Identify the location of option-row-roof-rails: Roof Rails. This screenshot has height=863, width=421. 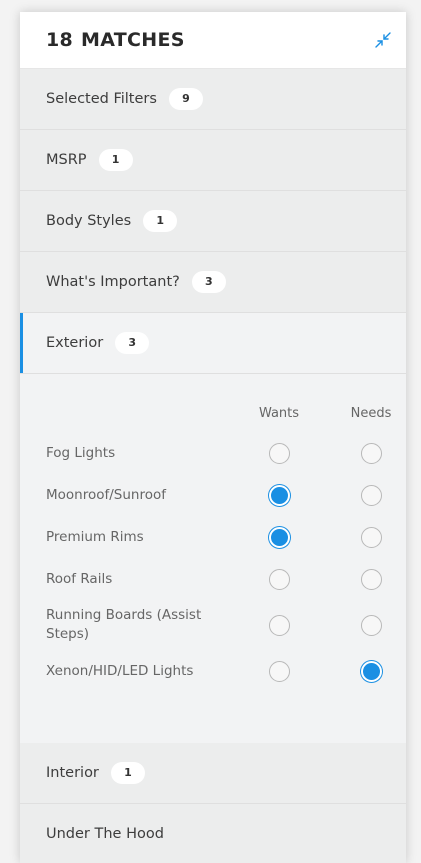
(213, 579).